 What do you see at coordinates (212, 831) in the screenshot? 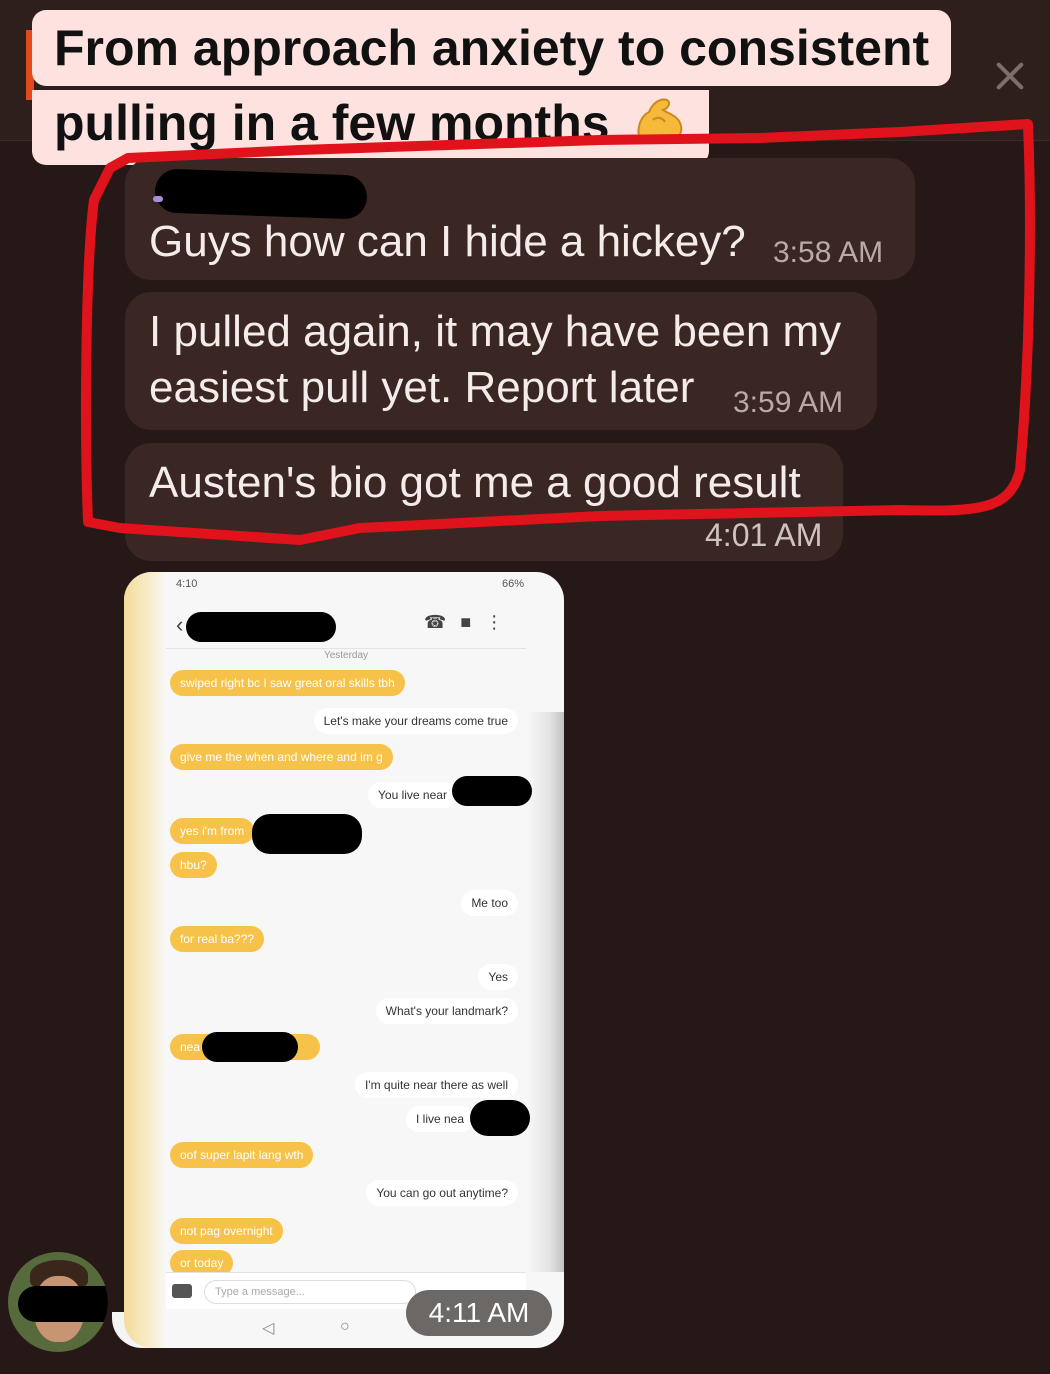
I see `chat-message-in: yes i'm from` at bounding box center [212, 831].